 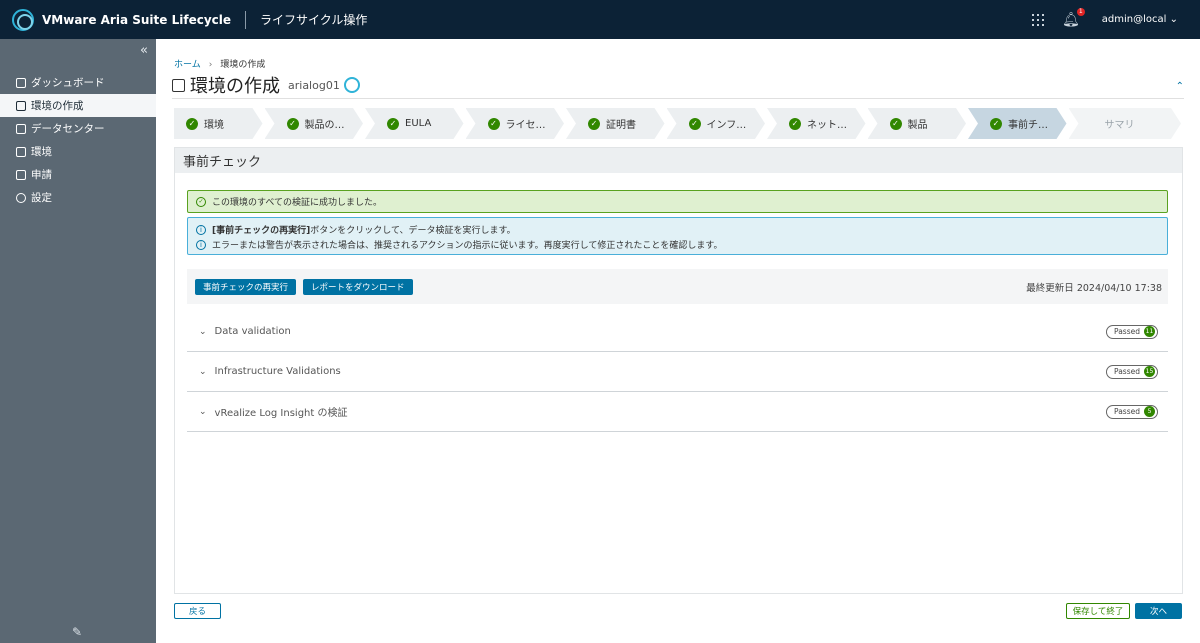 What do you see at coordinates (246, 19) in the screenshot?
I see `header-divider` at bounding box center [246, 19].